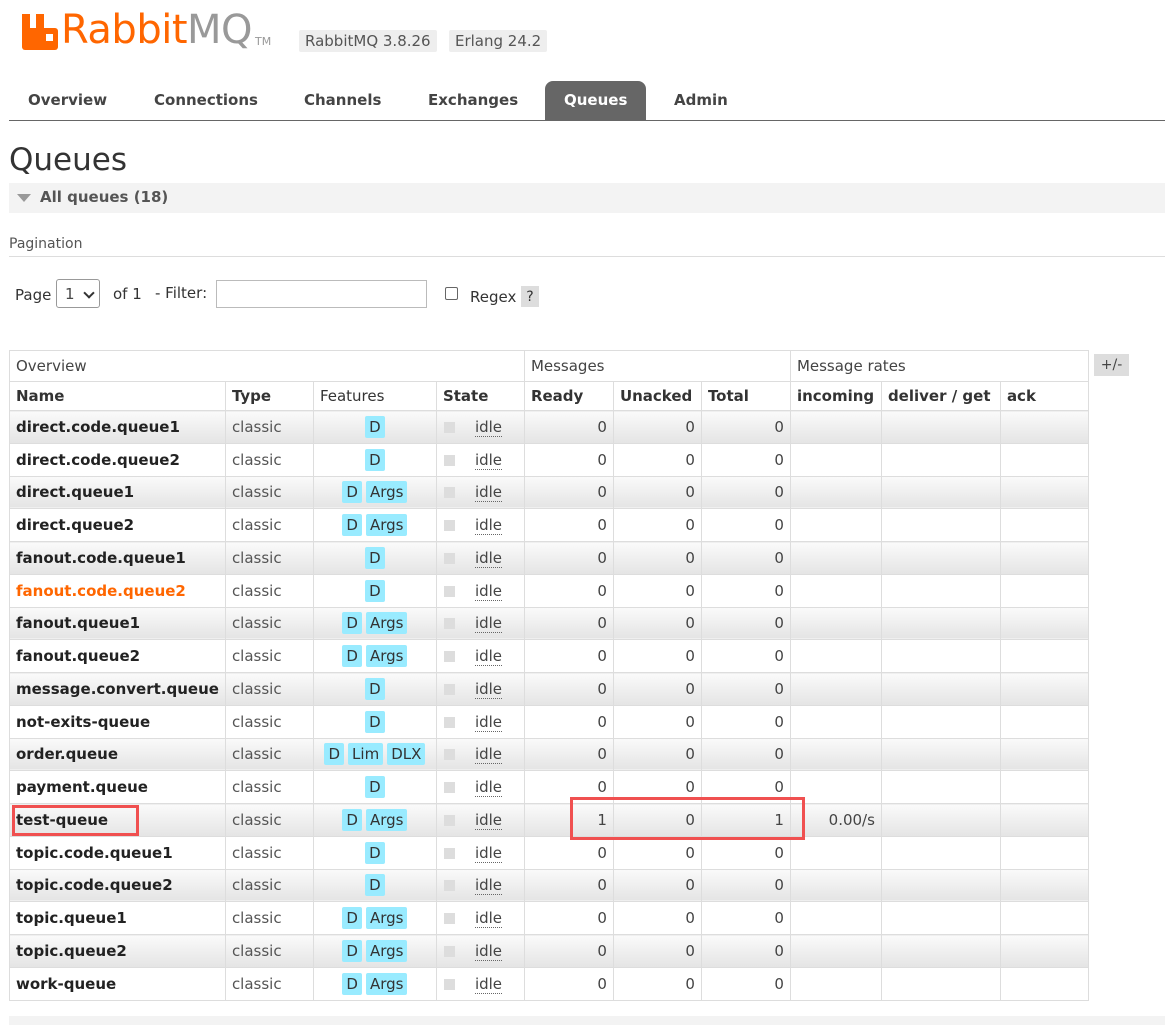 The height and width of the screenshot is (1025, 1165). Describe the element at coordinates (117, 787) in the screenshot. I see `queue-name-link: payment.queue` at that location.